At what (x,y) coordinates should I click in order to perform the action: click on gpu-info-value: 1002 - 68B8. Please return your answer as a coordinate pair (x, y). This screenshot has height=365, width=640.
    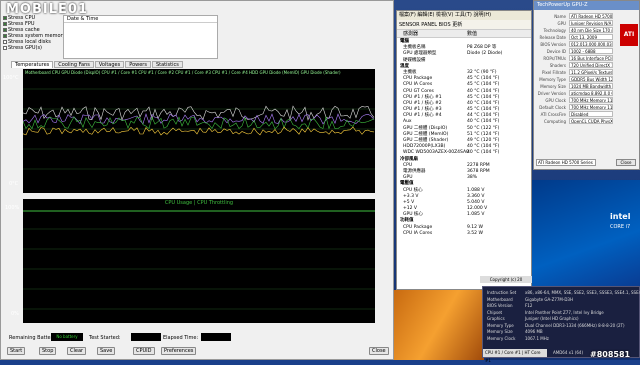
    Looking at the image, I should click on (591, 51).